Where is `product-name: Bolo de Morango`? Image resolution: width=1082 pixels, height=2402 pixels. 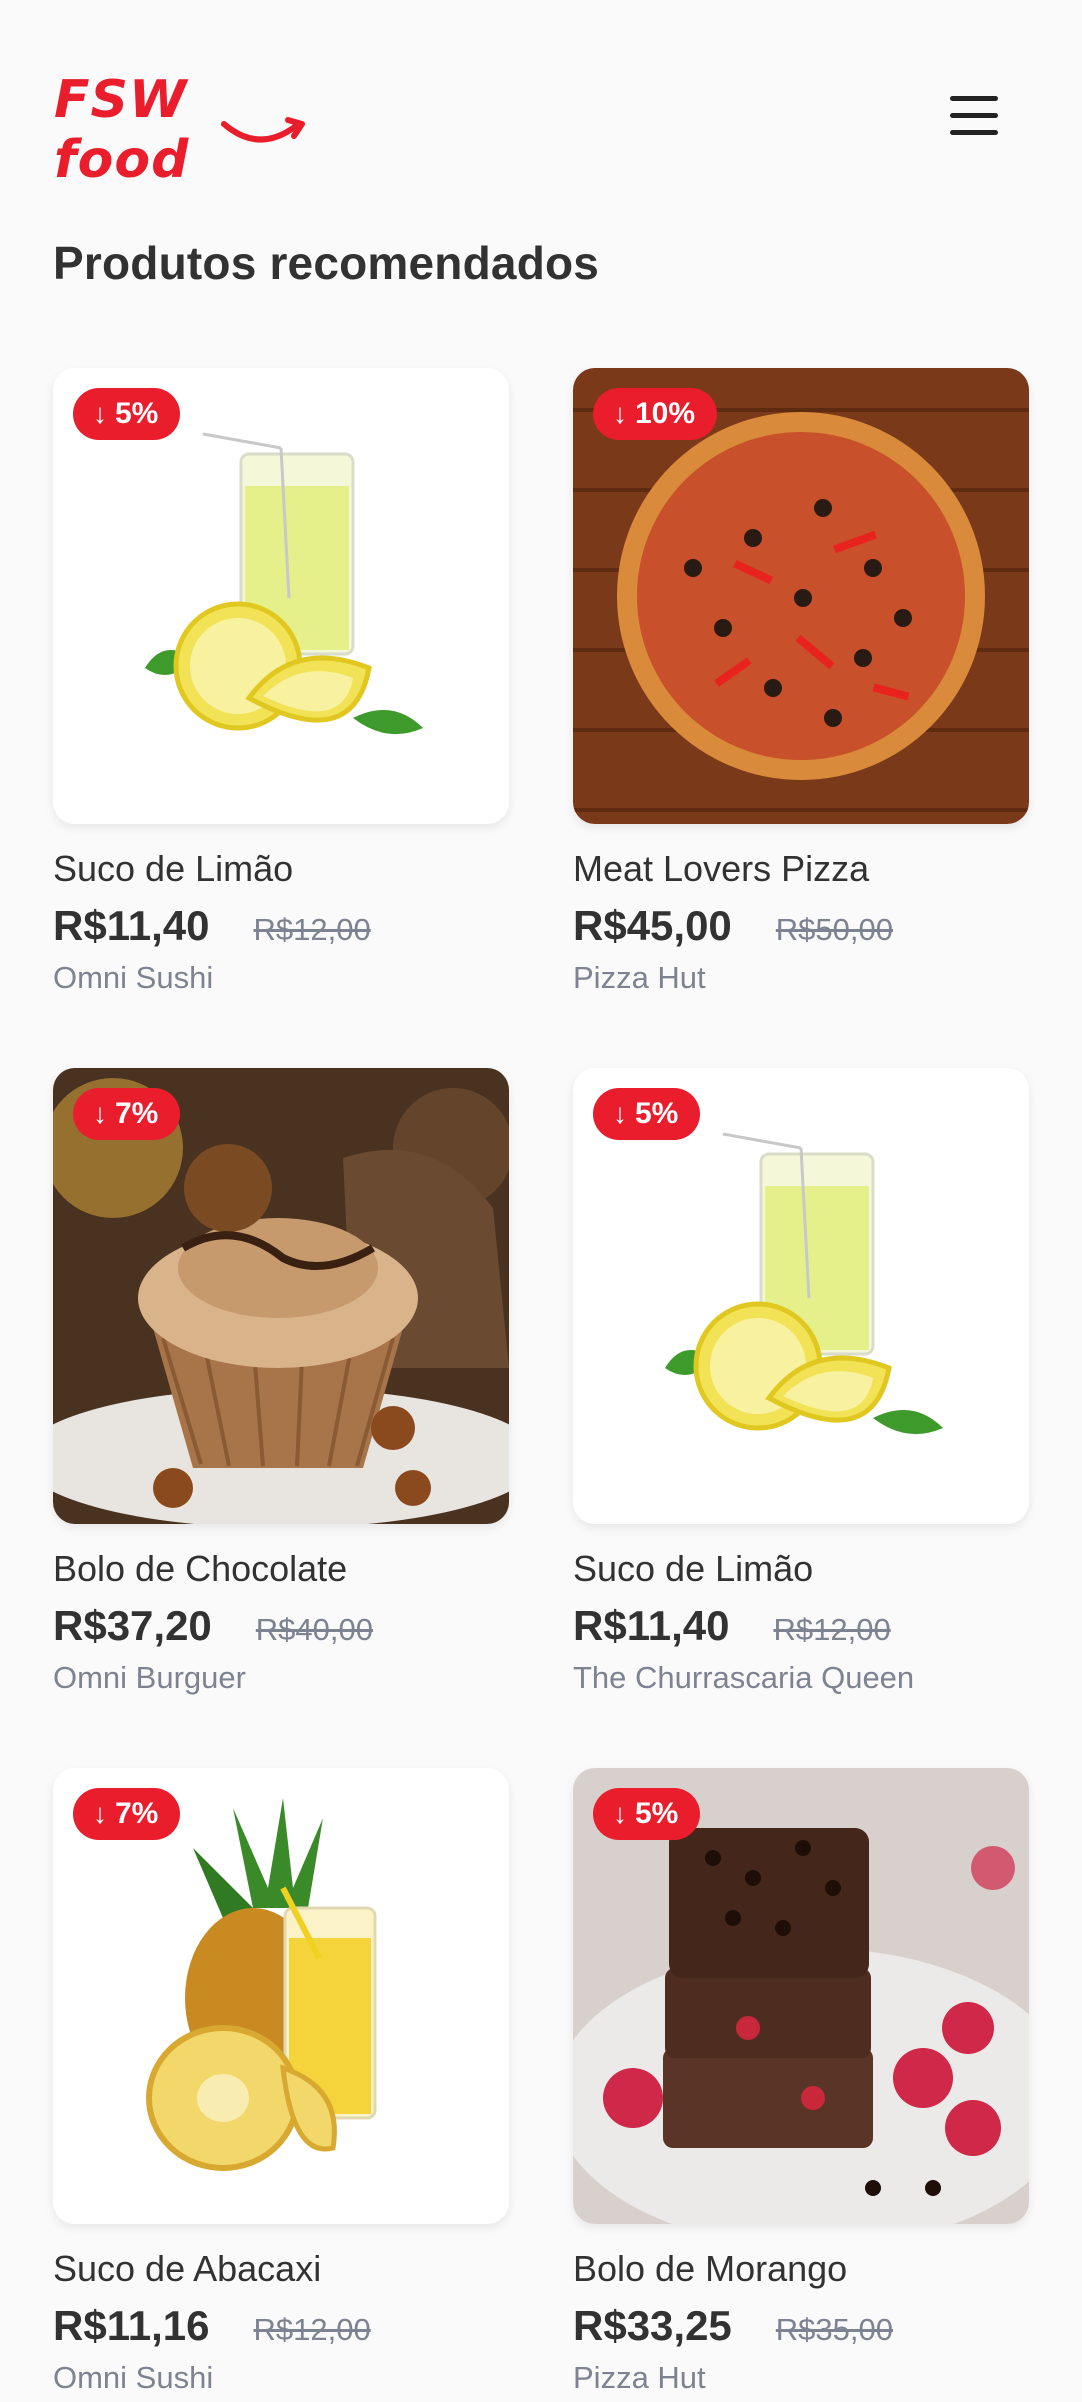 product-name: Bolo de Morango is located at coordinates (710, 2268).